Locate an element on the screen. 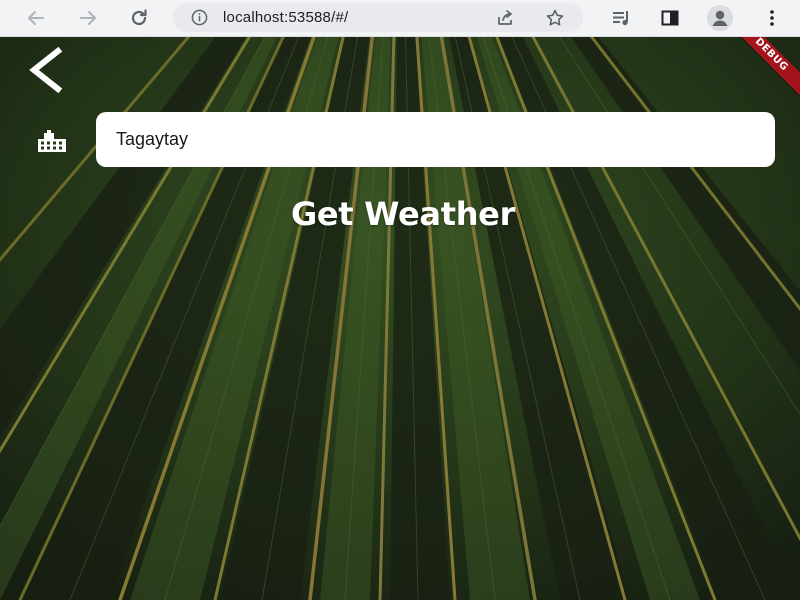 This screenshot has height=600, width=800. browser-forward-button is located at coordinates (88, 18).